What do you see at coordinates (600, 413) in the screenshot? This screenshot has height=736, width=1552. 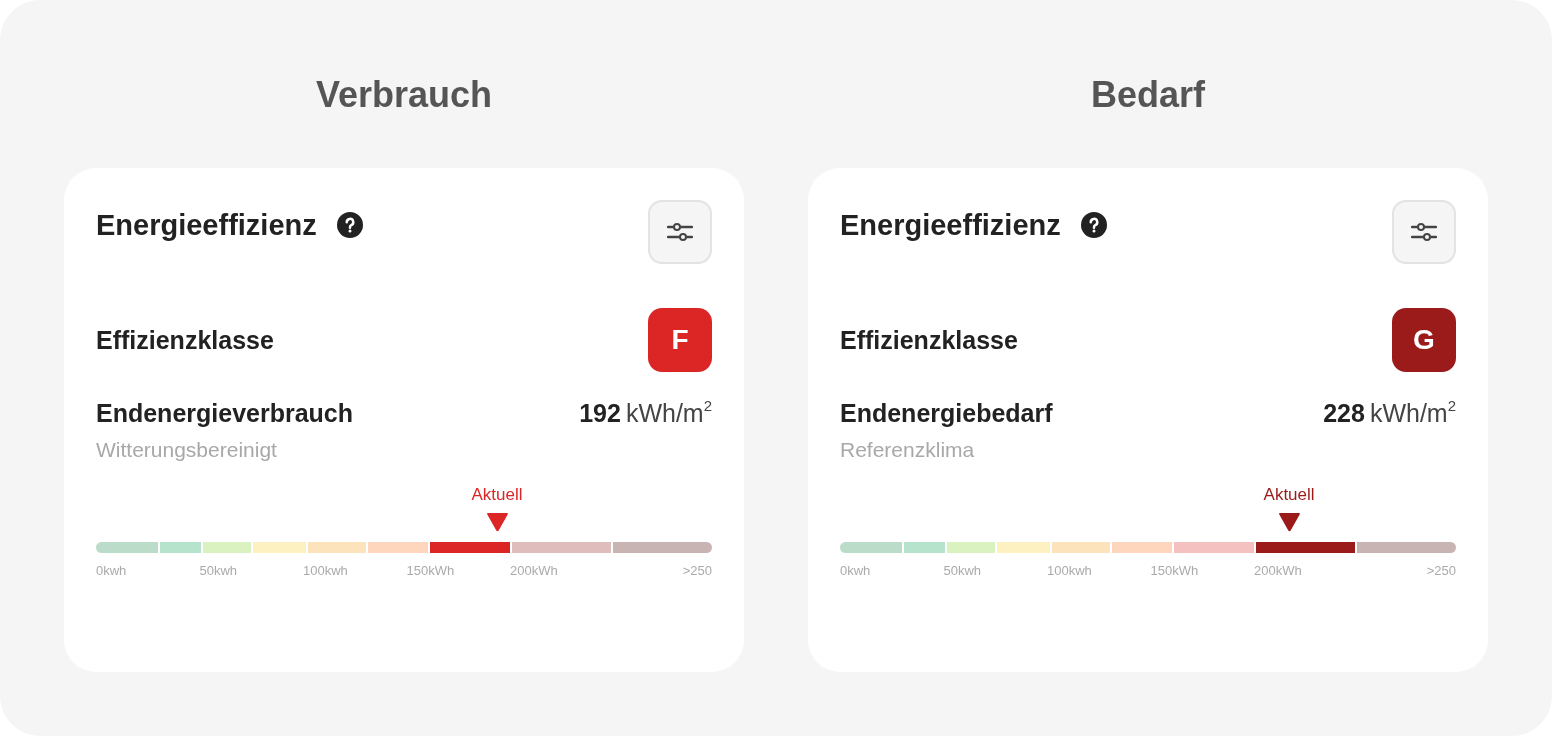 I see `metric-value: 192` at bounding box center [600, 413].